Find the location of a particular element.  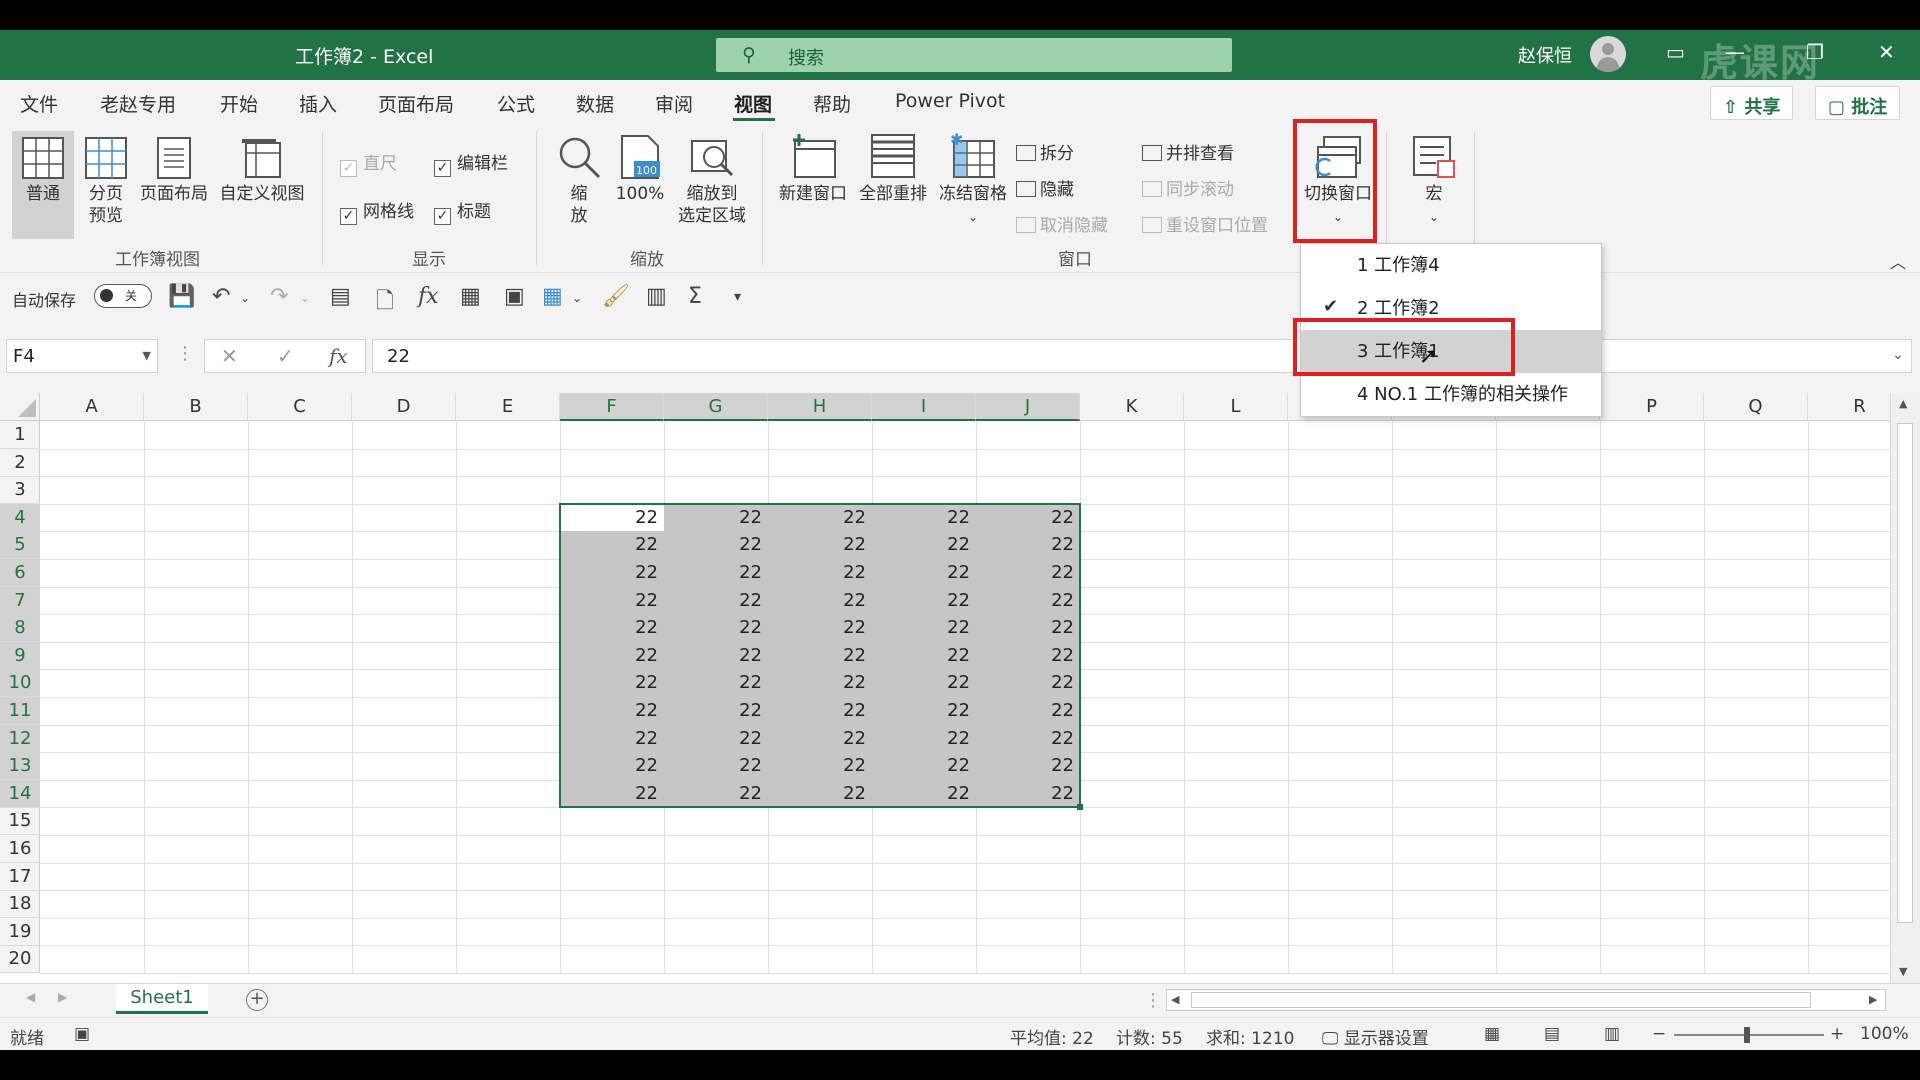

zoom-level: 100% is located at coordinates (1884, 1034).